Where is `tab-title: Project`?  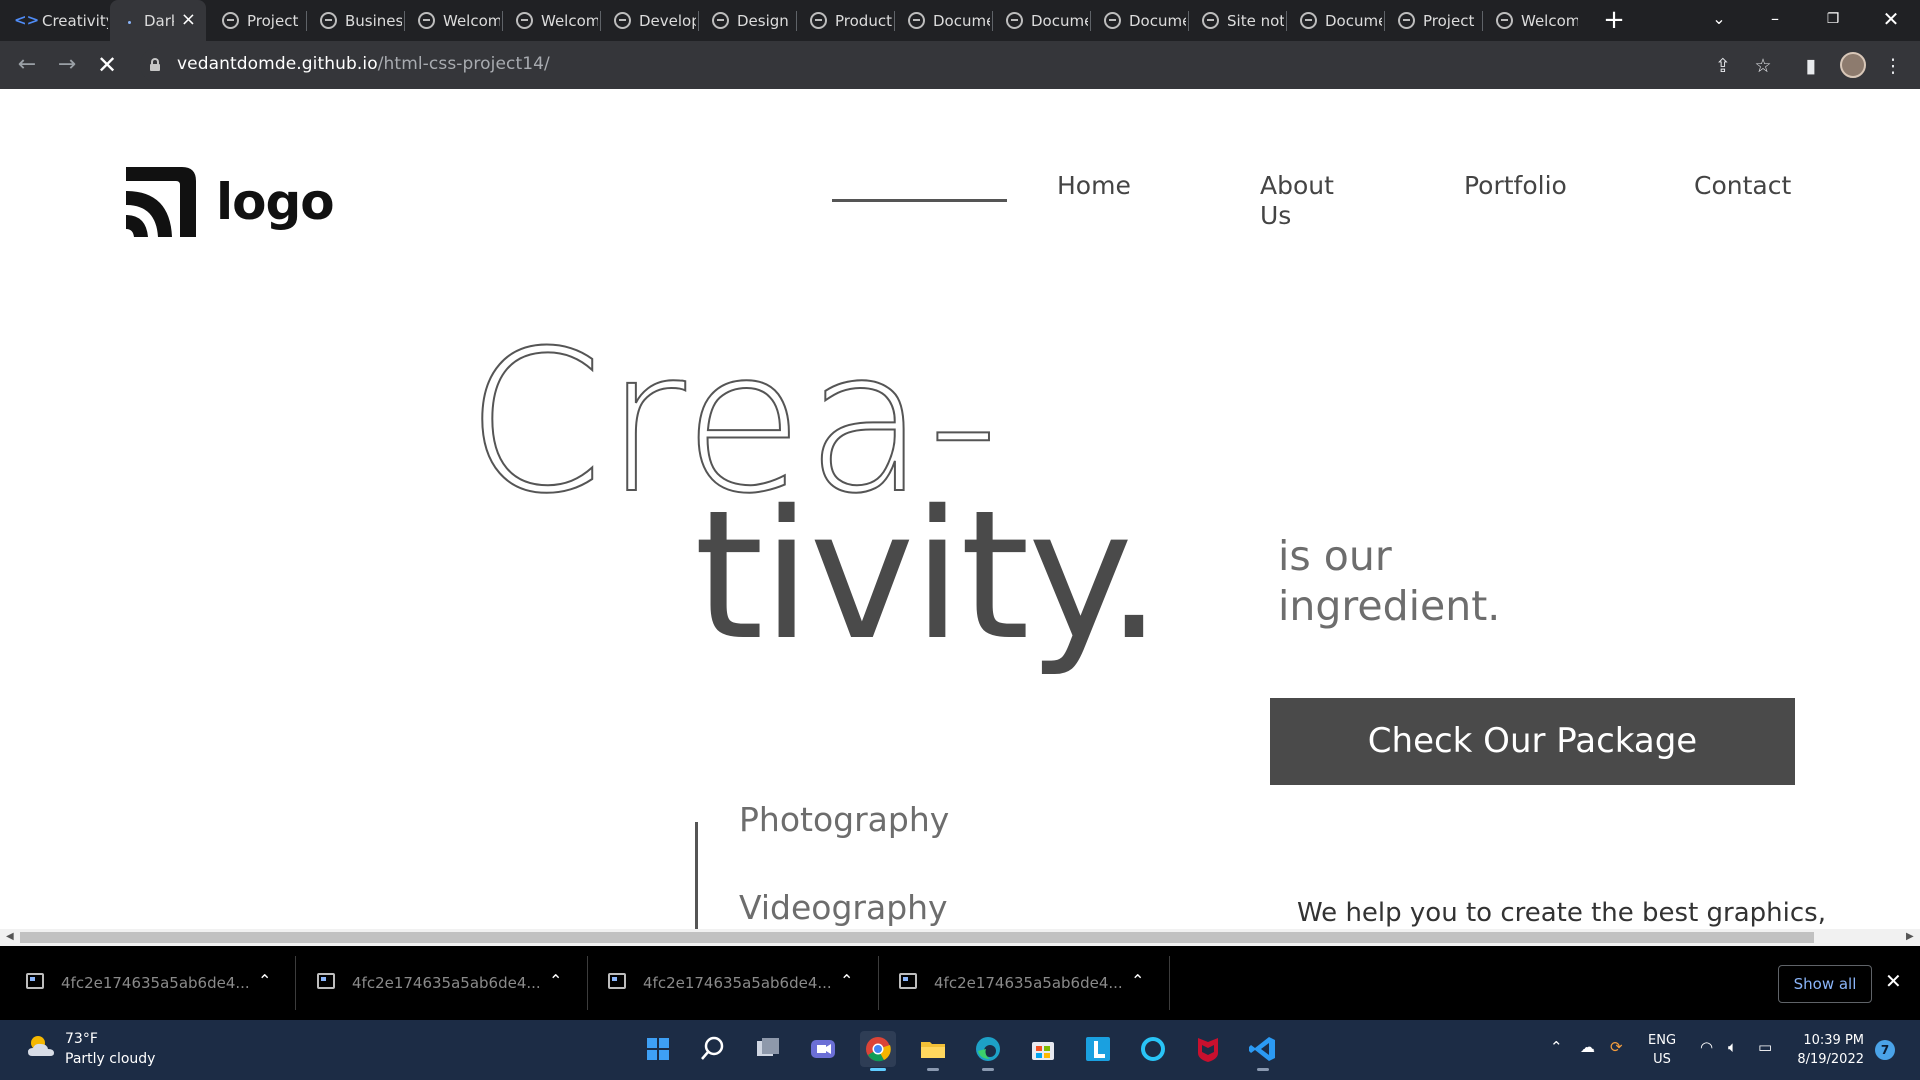
tab-title: Project is located at coordinates (273, 20).